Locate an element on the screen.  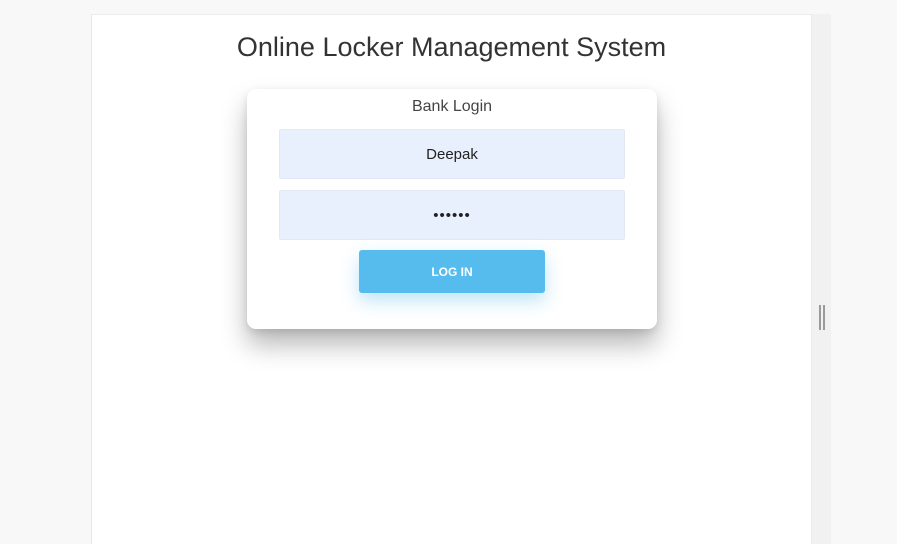
page-title: Online Locker Management System is located at coordinates (451, 47).